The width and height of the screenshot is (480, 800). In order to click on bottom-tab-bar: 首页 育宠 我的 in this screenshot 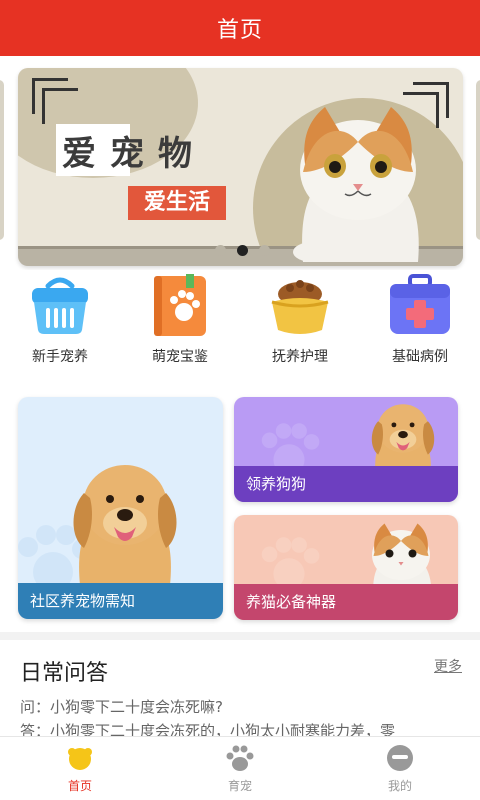, I will do `click(240, 768)`.